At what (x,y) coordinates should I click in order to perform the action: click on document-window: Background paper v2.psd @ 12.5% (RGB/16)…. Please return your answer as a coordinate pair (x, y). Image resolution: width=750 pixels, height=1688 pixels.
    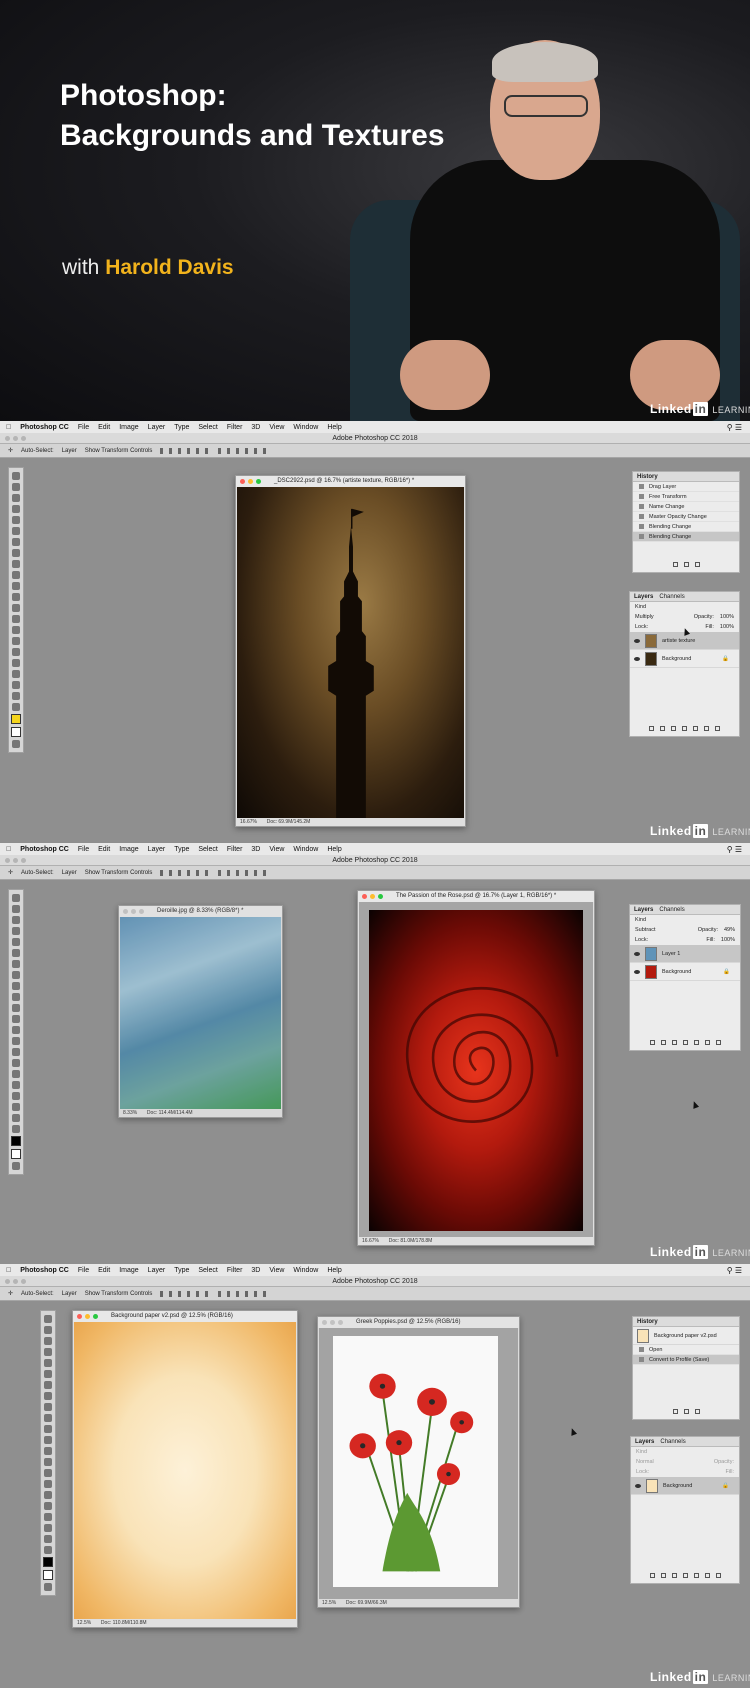
    Looking at the image, I should click on (185, 1469).